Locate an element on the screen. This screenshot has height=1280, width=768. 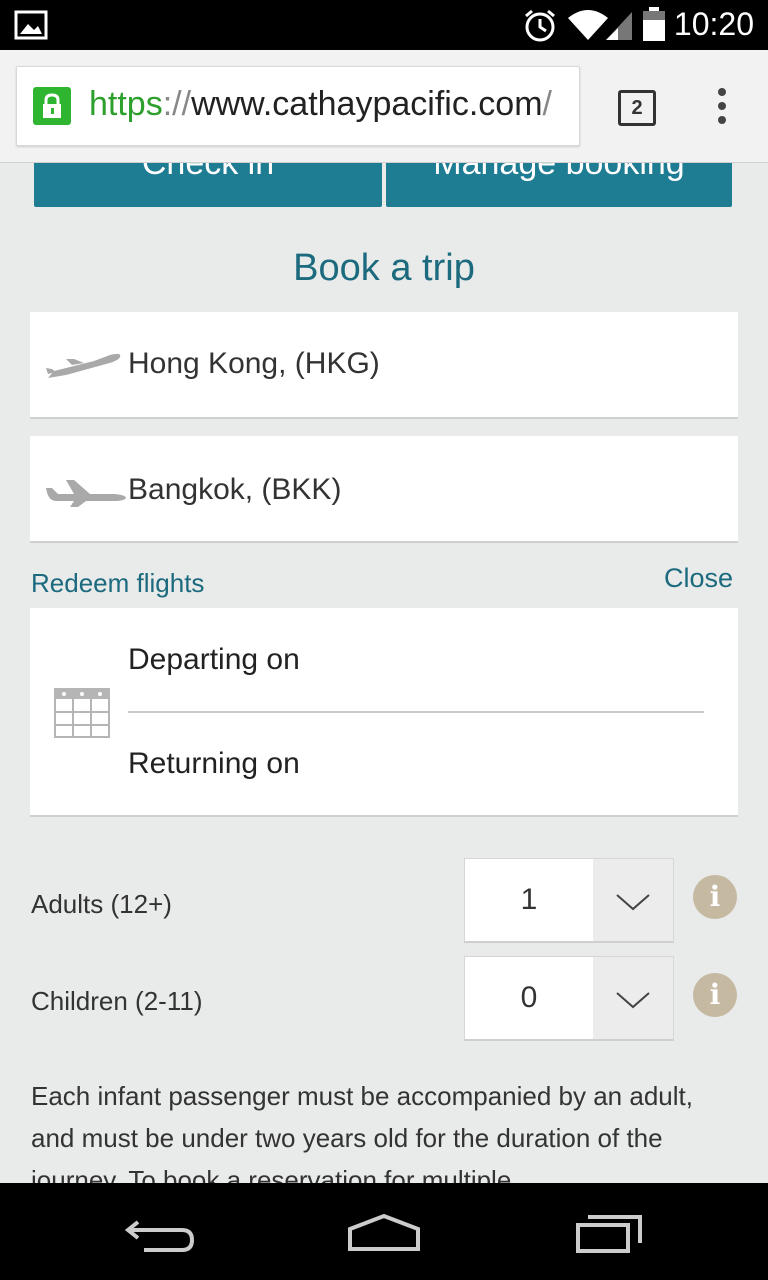
url-host: www.cathaypacific.com is located at coordinates (367, 104).